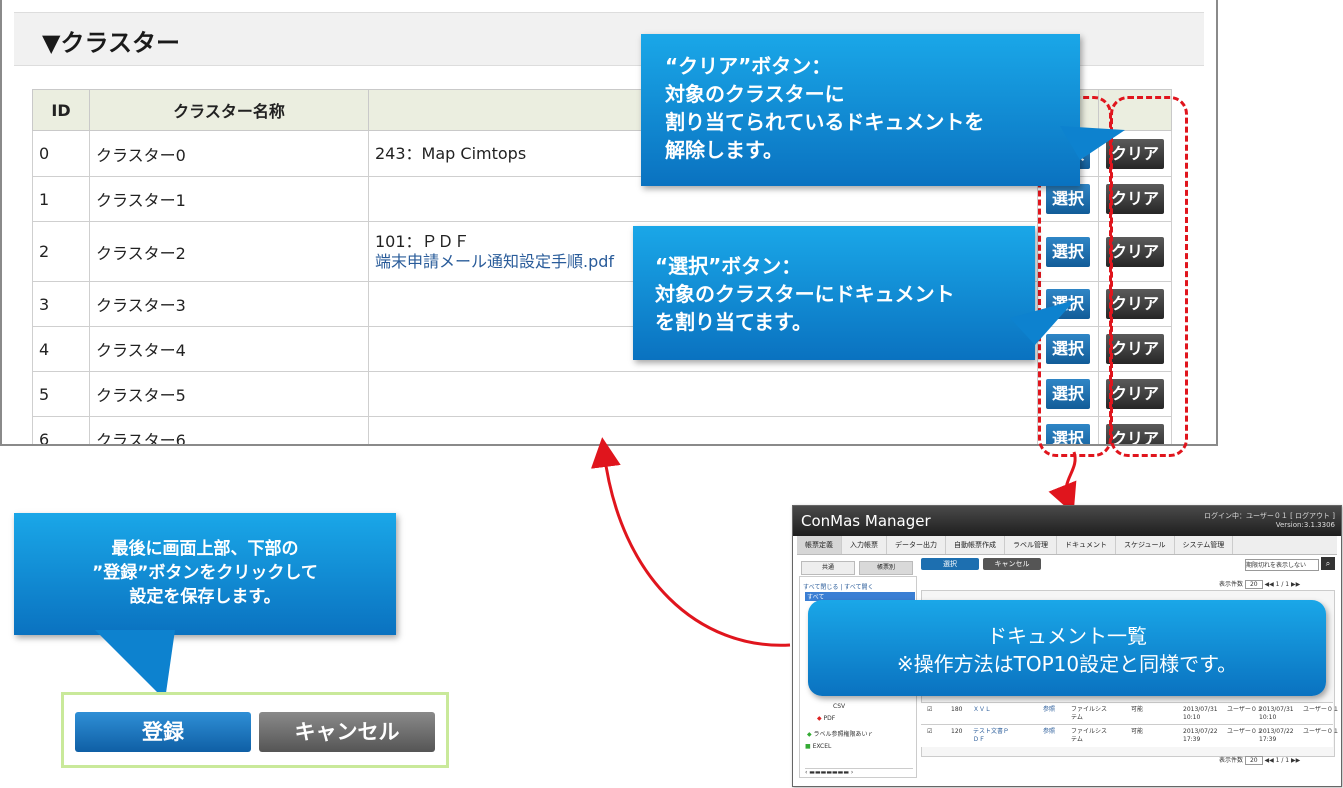 The image size is (1343, 788). Describe the element at coordinates (805, 294) in the screenshot. I see `select-callout-text: “選択”ボタン： 対象のクラスターにドキュメント を割り当てます。` at that location.